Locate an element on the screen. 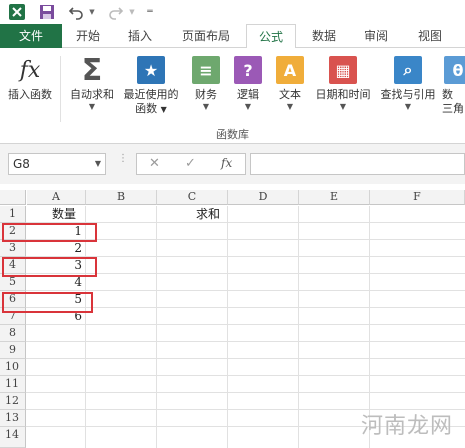  column-header-e: E is located at coordinates (334, 197).